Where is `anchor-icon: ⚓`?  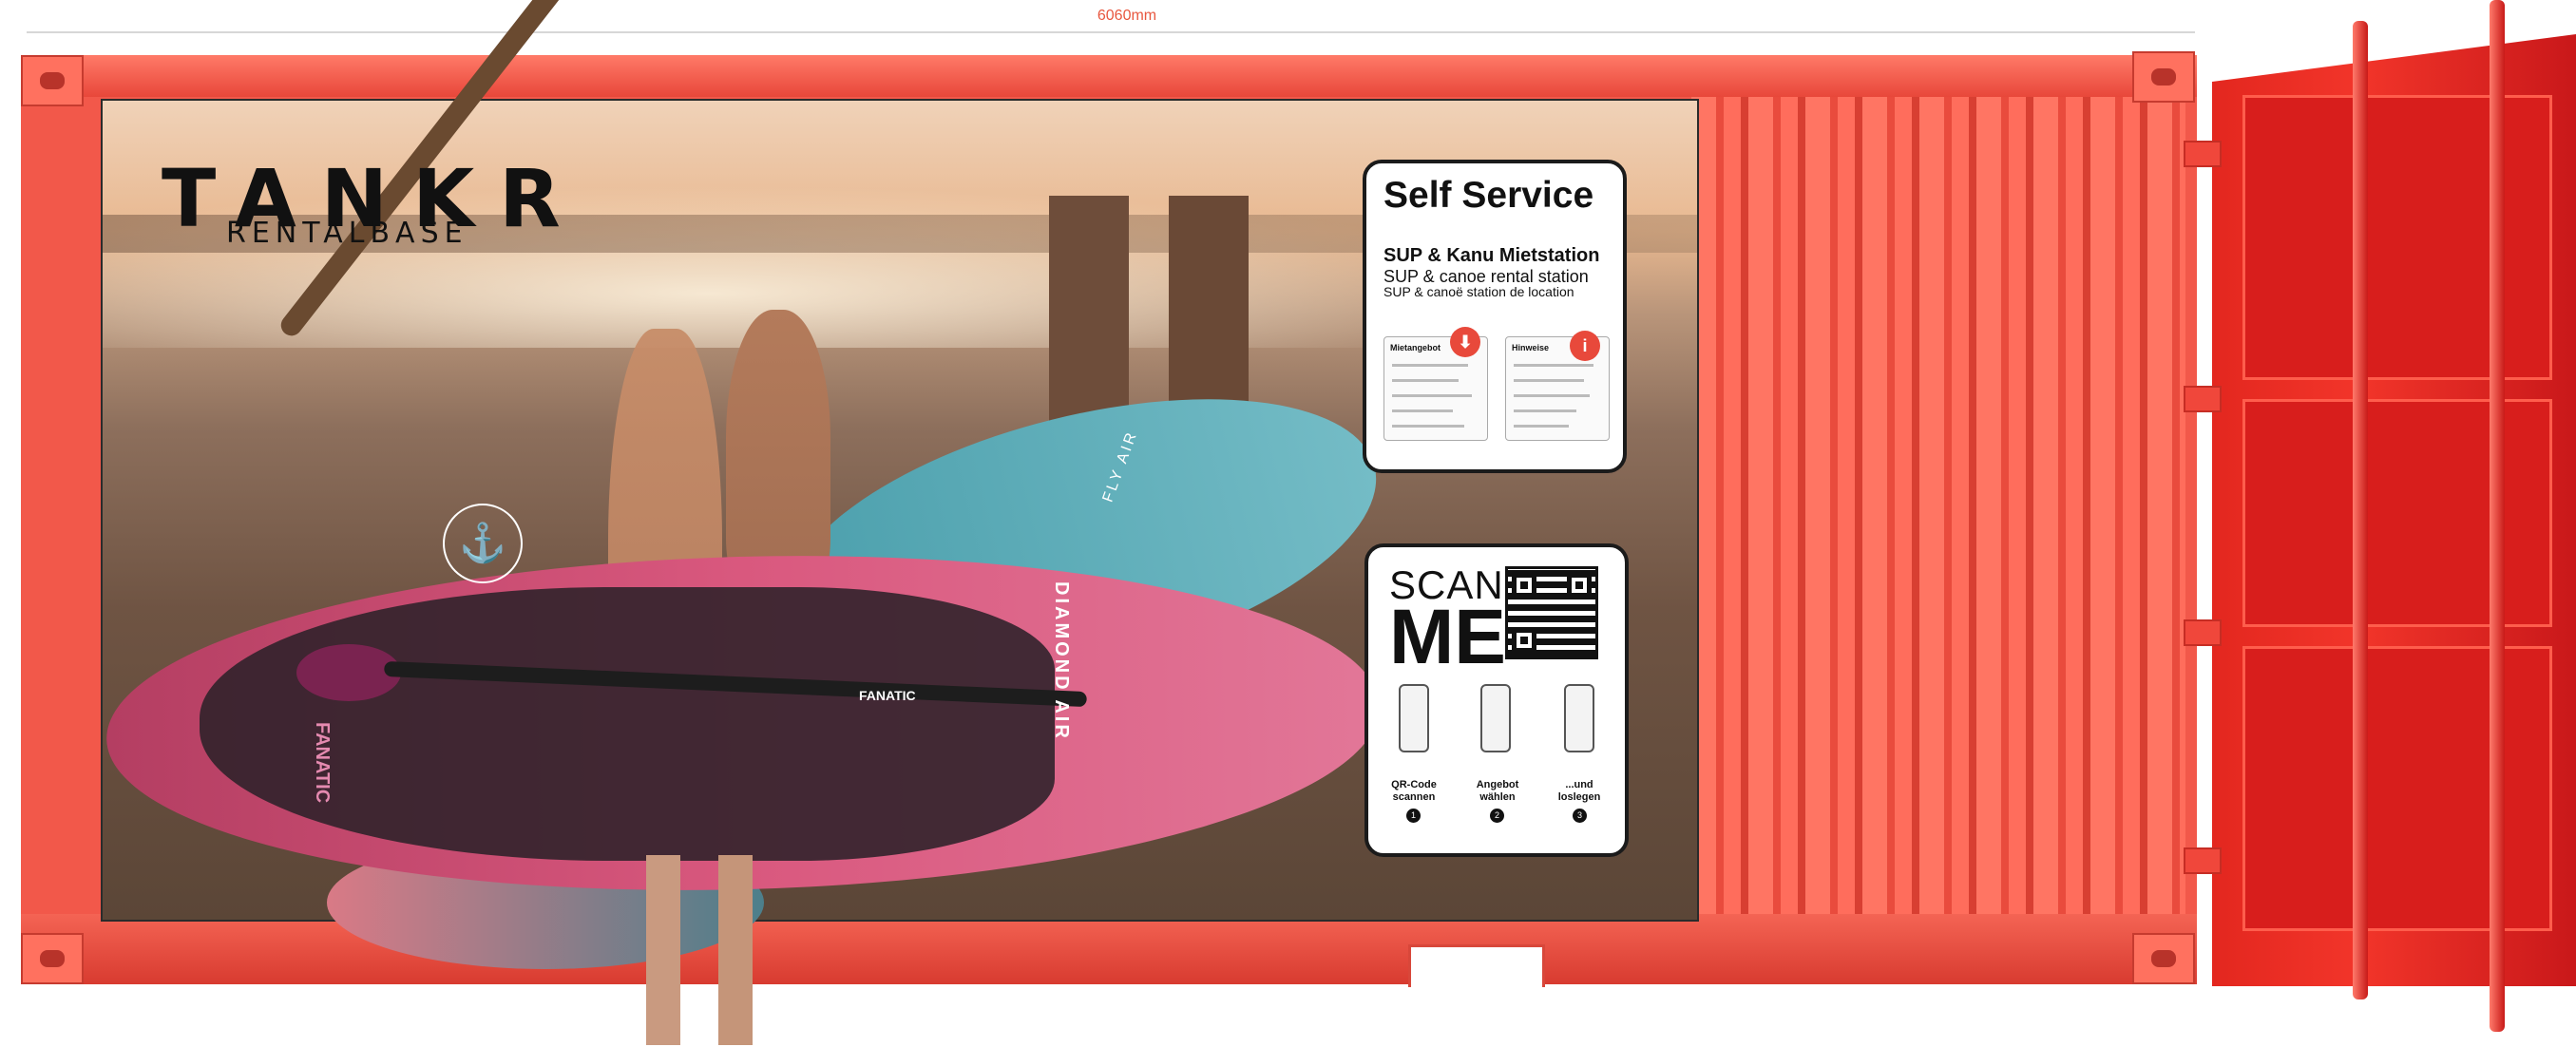 anchor-icon: ⚓ is located at coordinates (483, 543).